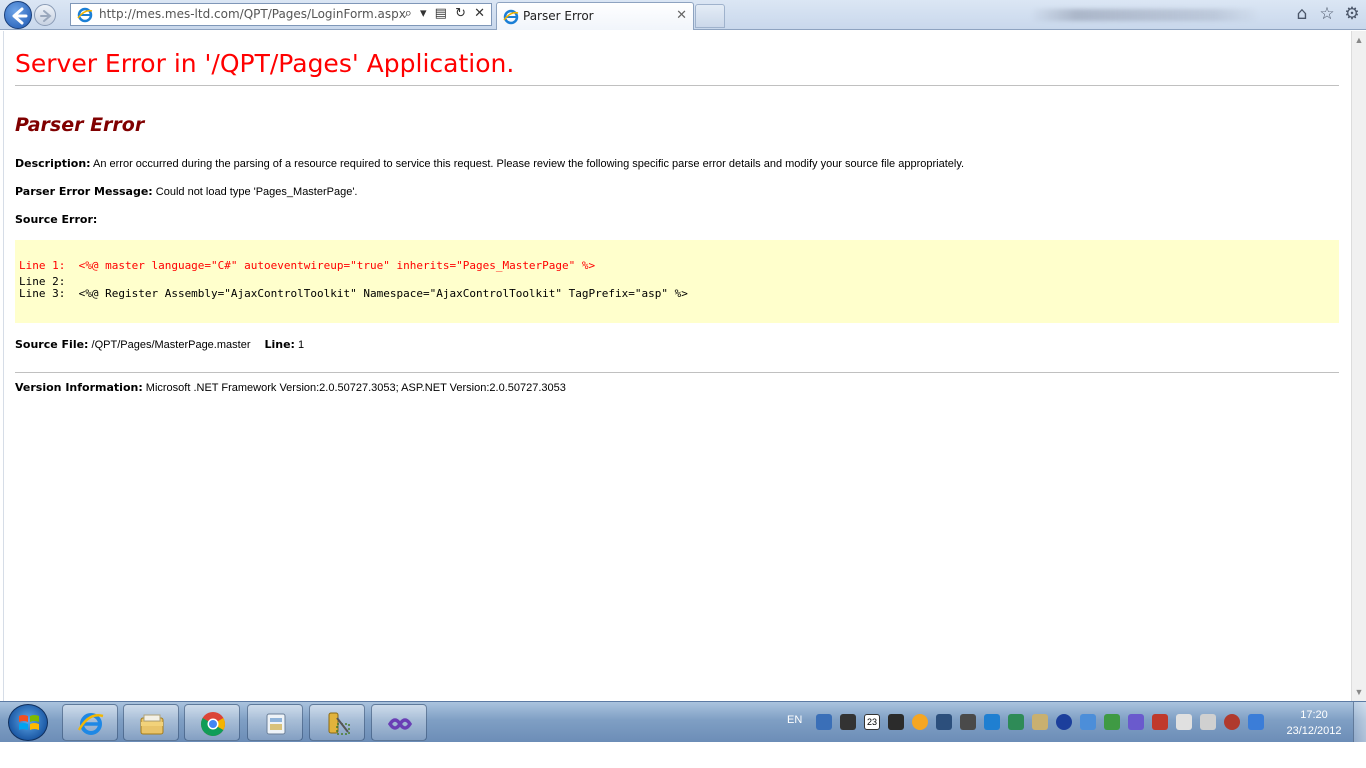  I want to click on taskbar-internet-explorer, so click(90, 722).